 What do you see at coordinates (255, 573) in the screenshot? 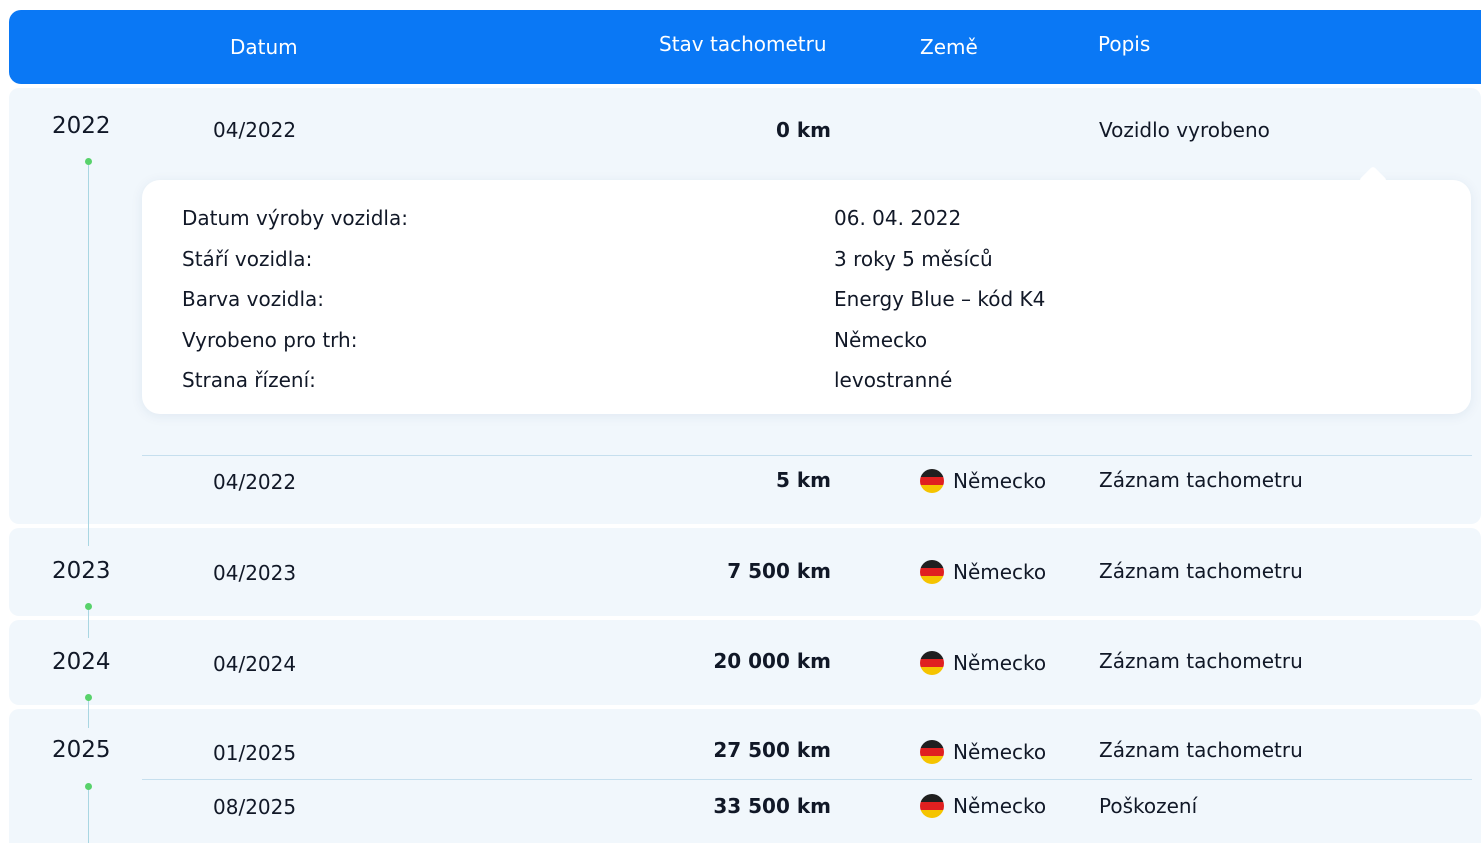
I see `row-date: 04/2023` at bounding box center [255, 573].